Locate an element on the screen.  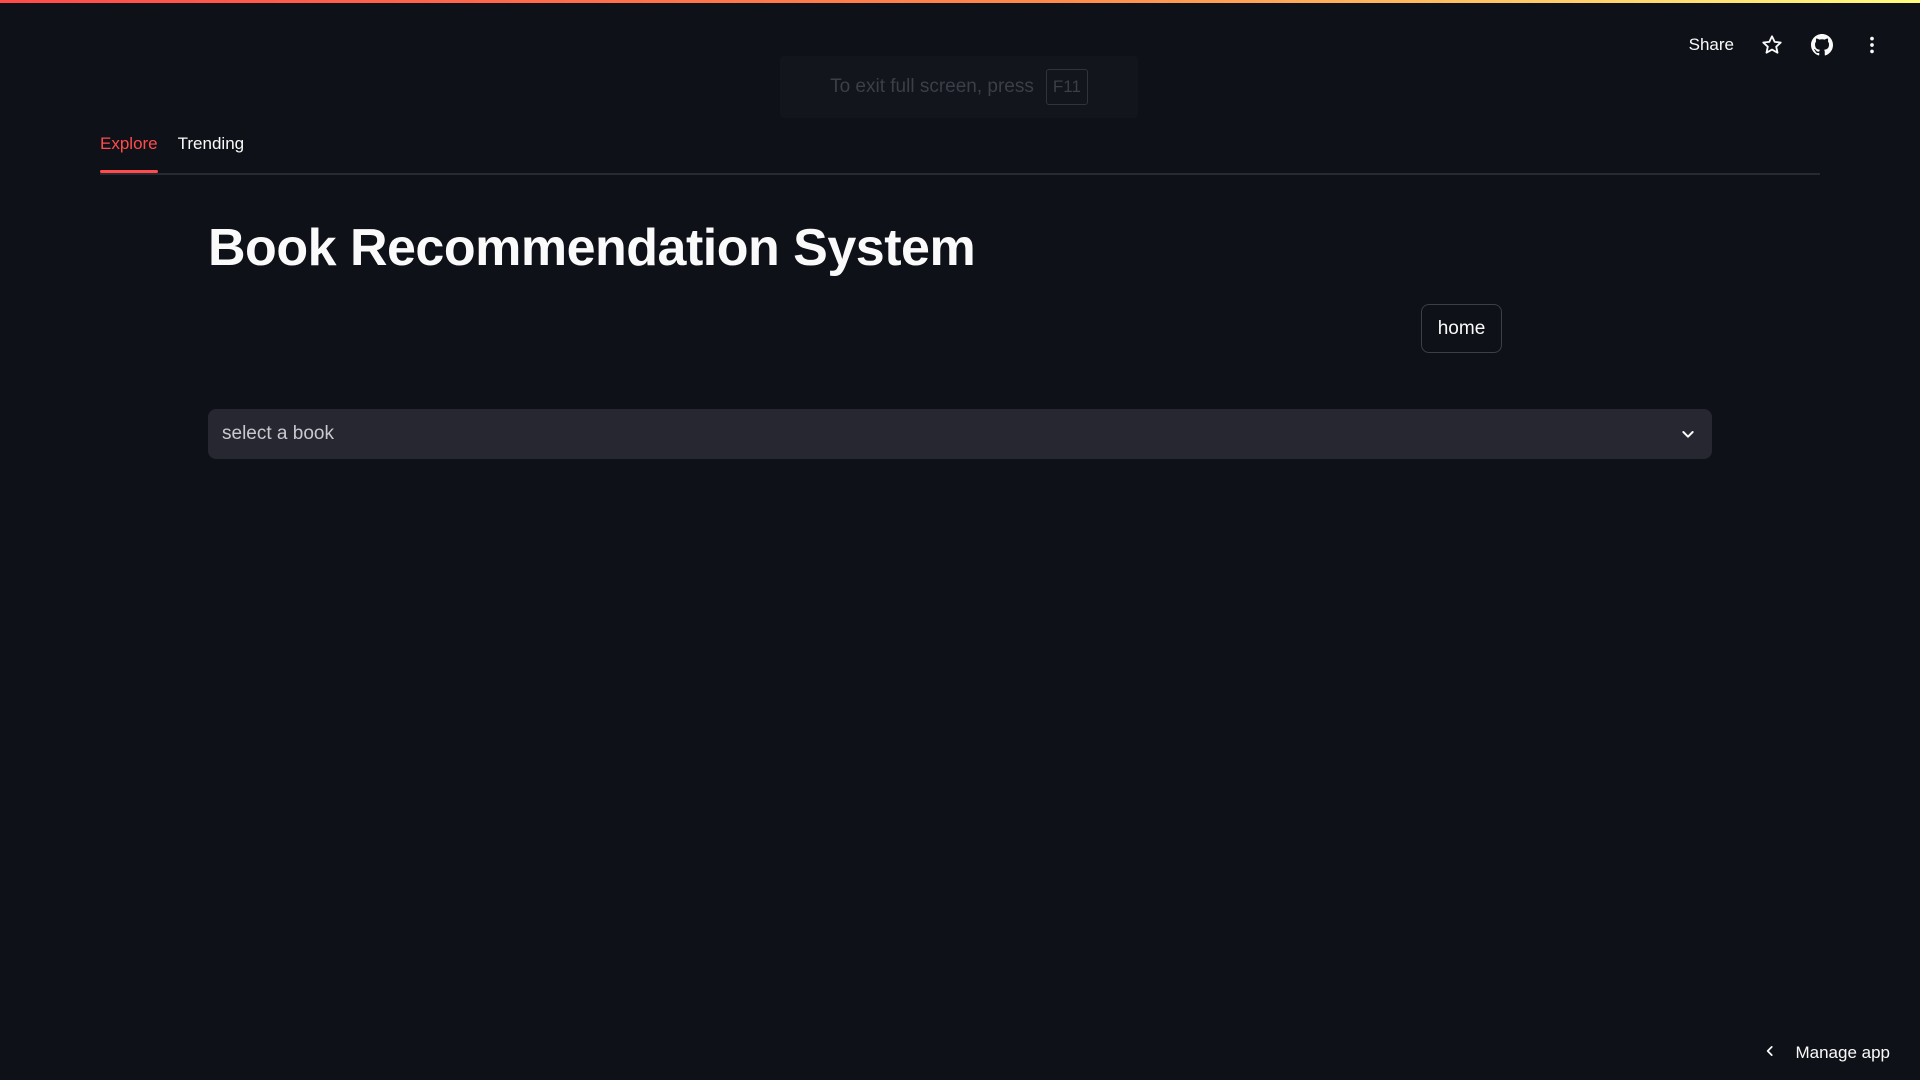
fullscreen-exit-notice: To exit full screen, press F11 is located at coordinates (959, 87).